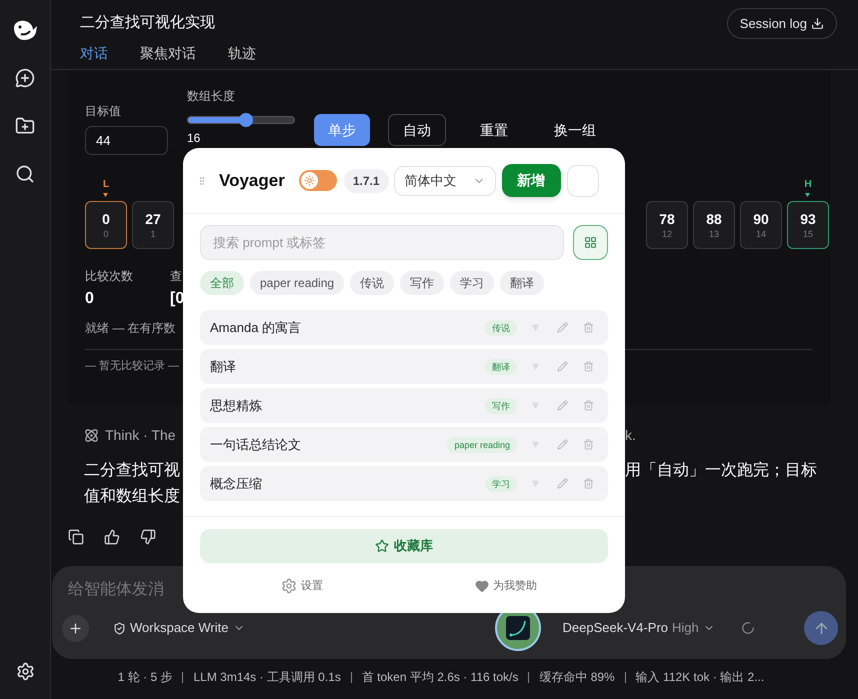 This screenshot has height=699, width=858. What do you see at coordinates (176, 276) in the screenshot?
I see `stat-label: 查` at bounding box center [176, 276].